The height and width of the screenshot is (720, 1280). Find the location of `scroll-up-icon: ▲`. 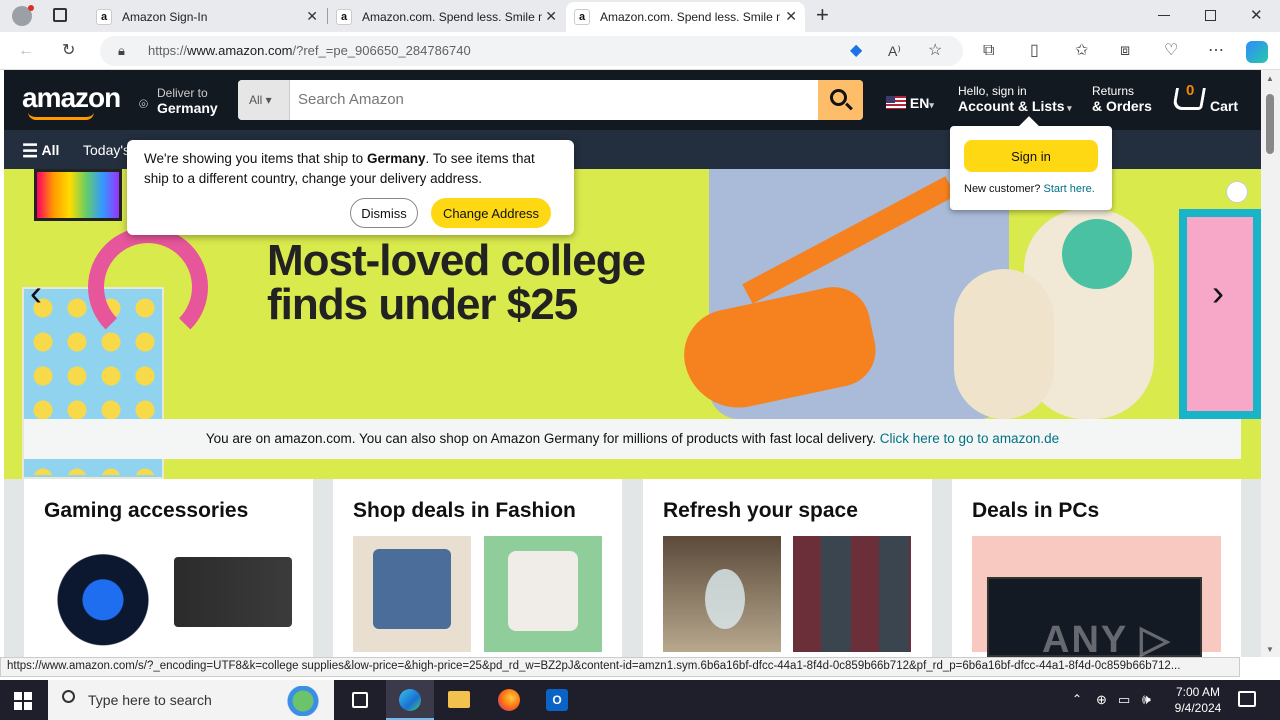

scroll-up-icon: ▲ is located at coordinates (1270, 78).